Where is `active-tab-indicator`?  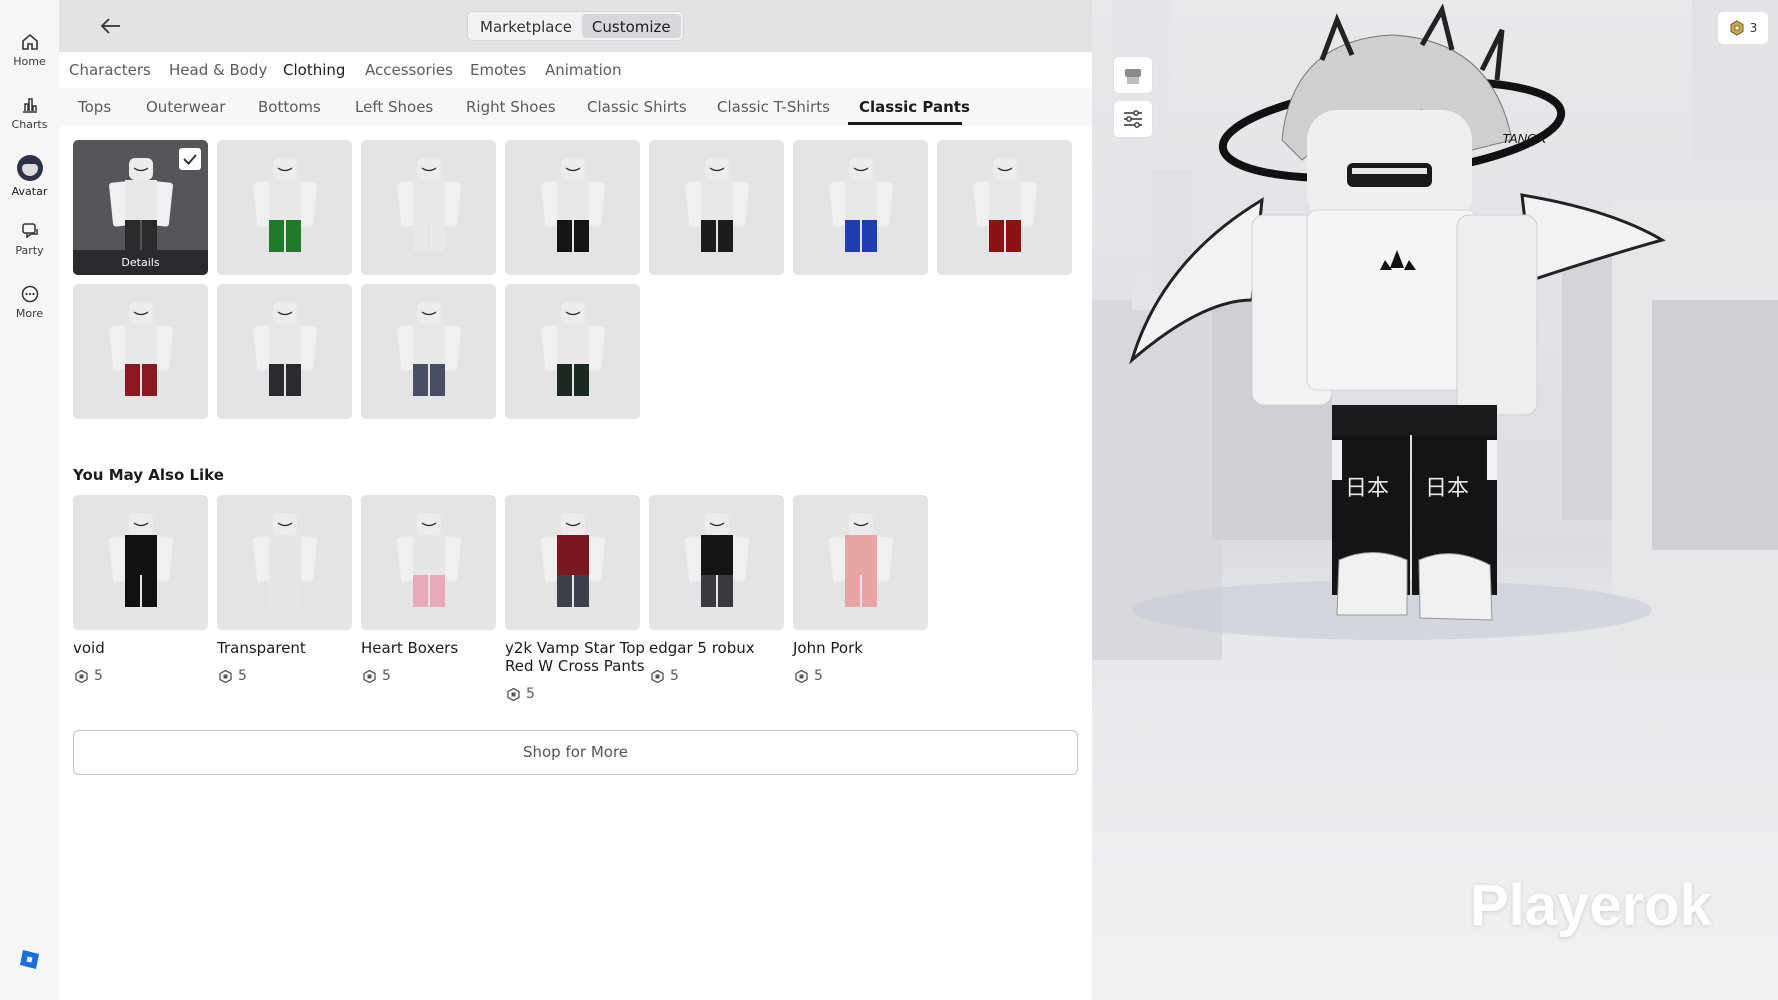
active-tab-indicator is located at coordinates (905, 123).